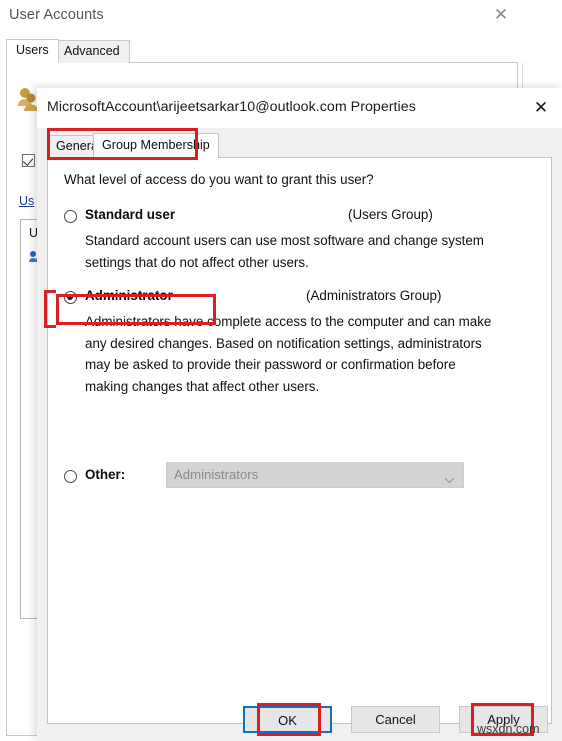 This screenshot has height=741, width=562. Describe the element at coordinates (130, 214) in the screenshot. I see `option-standard-user-label: Standard user` at that location.